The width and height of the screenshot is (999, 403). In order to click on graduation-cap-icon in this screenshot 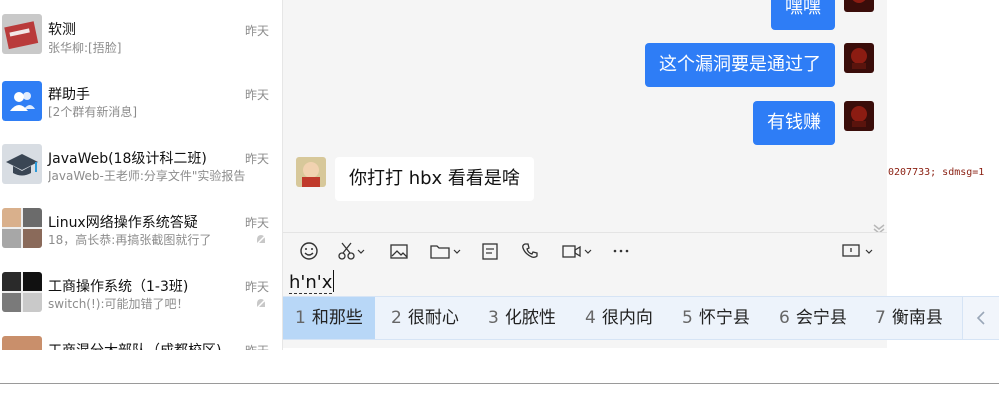, I will do `click(22, 164)`.